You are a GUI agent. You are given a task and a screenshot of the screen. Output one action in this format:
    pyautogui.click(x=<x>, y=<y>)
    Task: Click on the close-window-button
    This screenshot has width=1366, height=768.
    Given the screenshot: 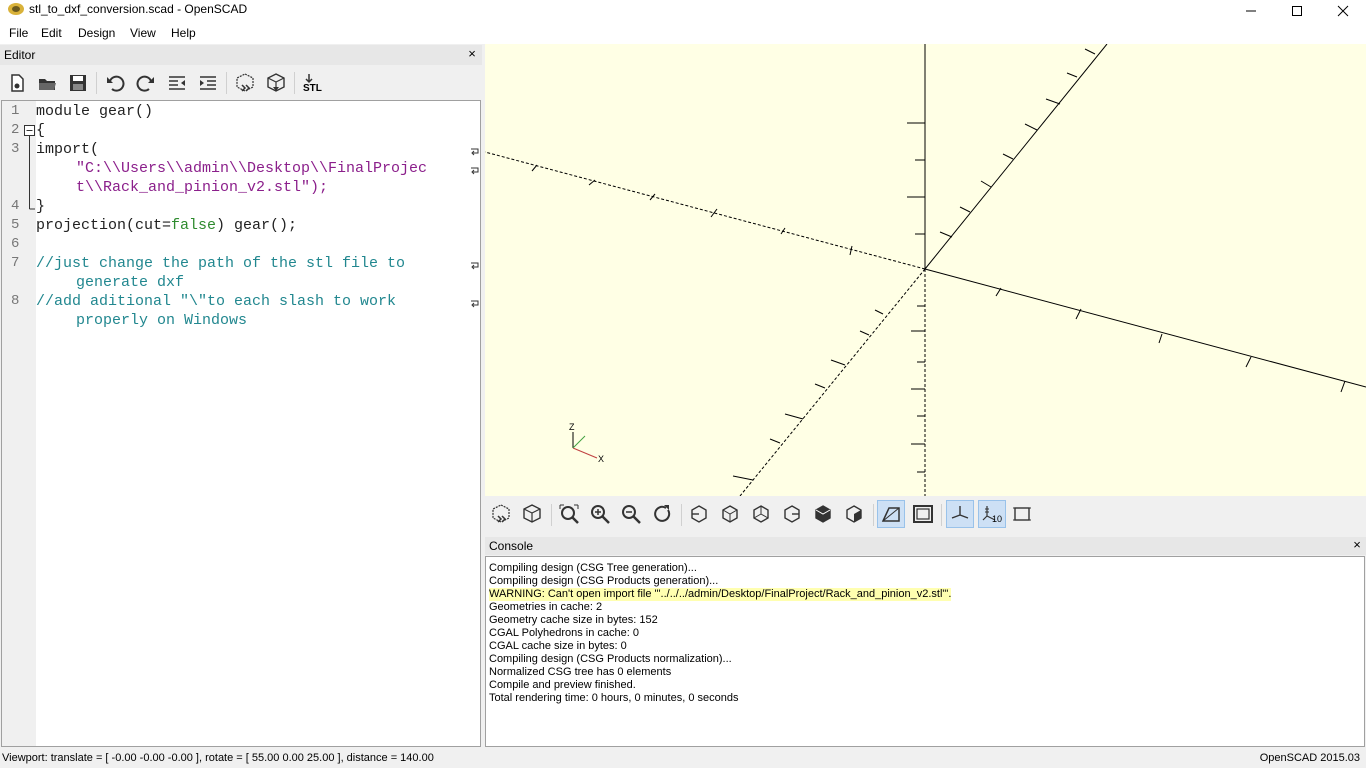 What is the action you would take?
    pyautogui.click(x=1343, y=11)
    